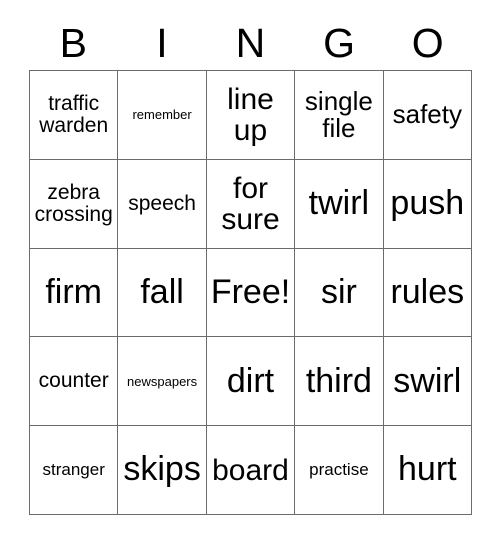  I want to click on bingo-cell-label: skips, so click(162, 469).